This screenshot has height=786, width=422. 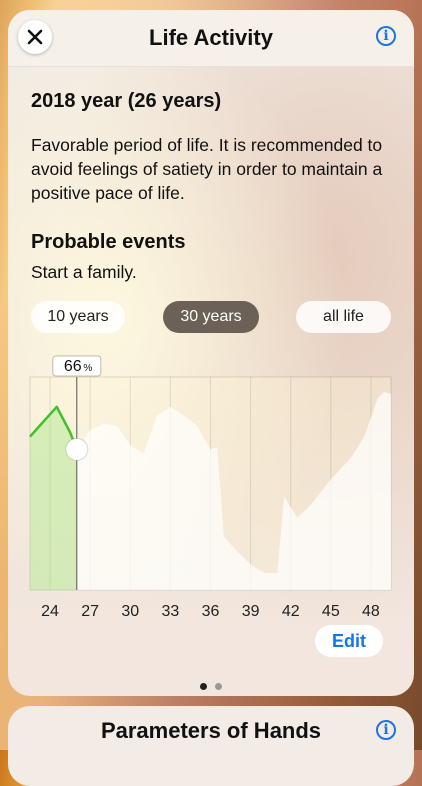 What do you see at coordinates (211, 746) in the screenshot?
I see `parameters-of-hands-card: Parameters of Hands i` at bounding box center [211, 746].